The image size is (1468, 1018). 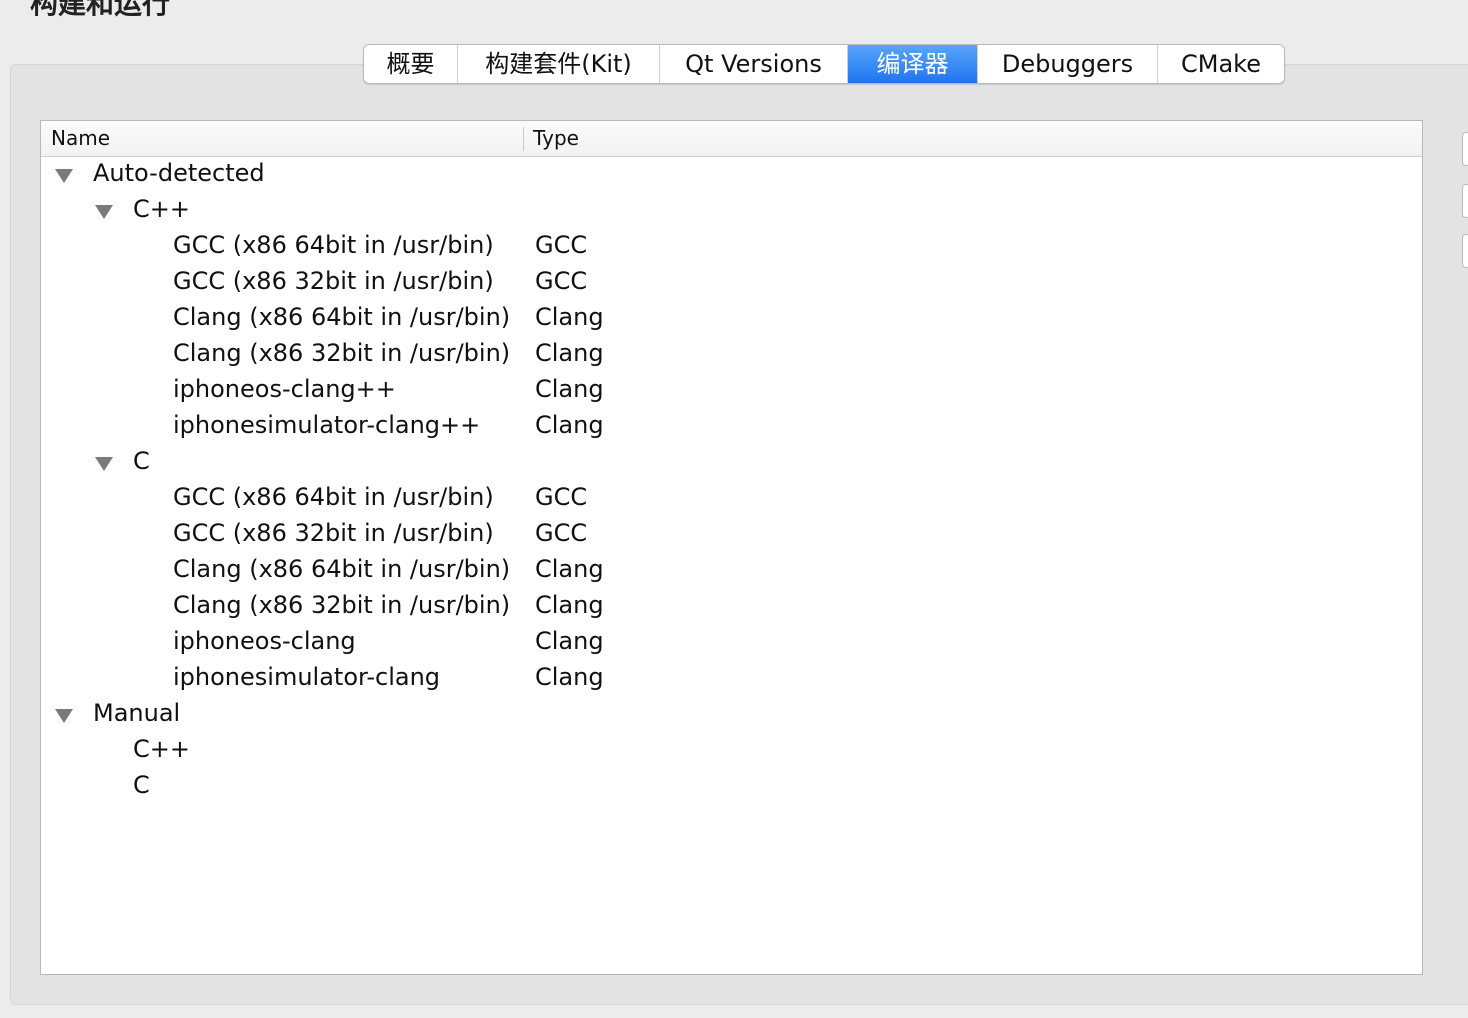 What do you see at coordinates (913, 64) in the screenshot?
I see `tab-compilers: 编译器` at bounding box center [913, 64].